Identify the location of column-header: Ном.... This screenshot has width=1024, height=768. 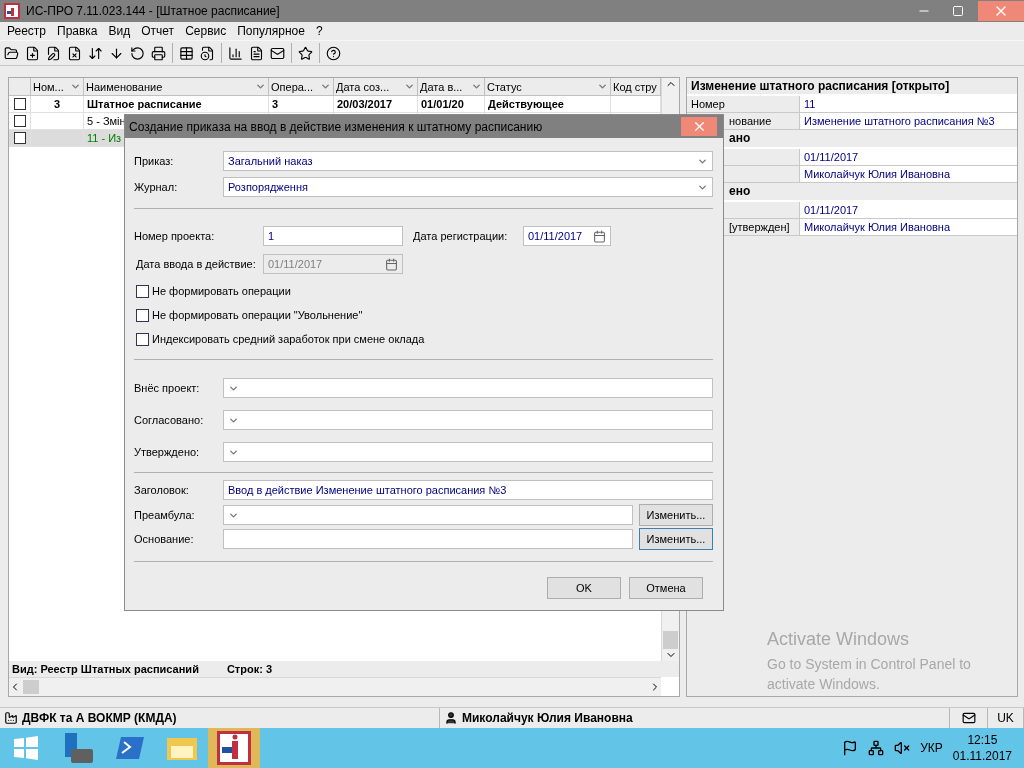
(48, 86).